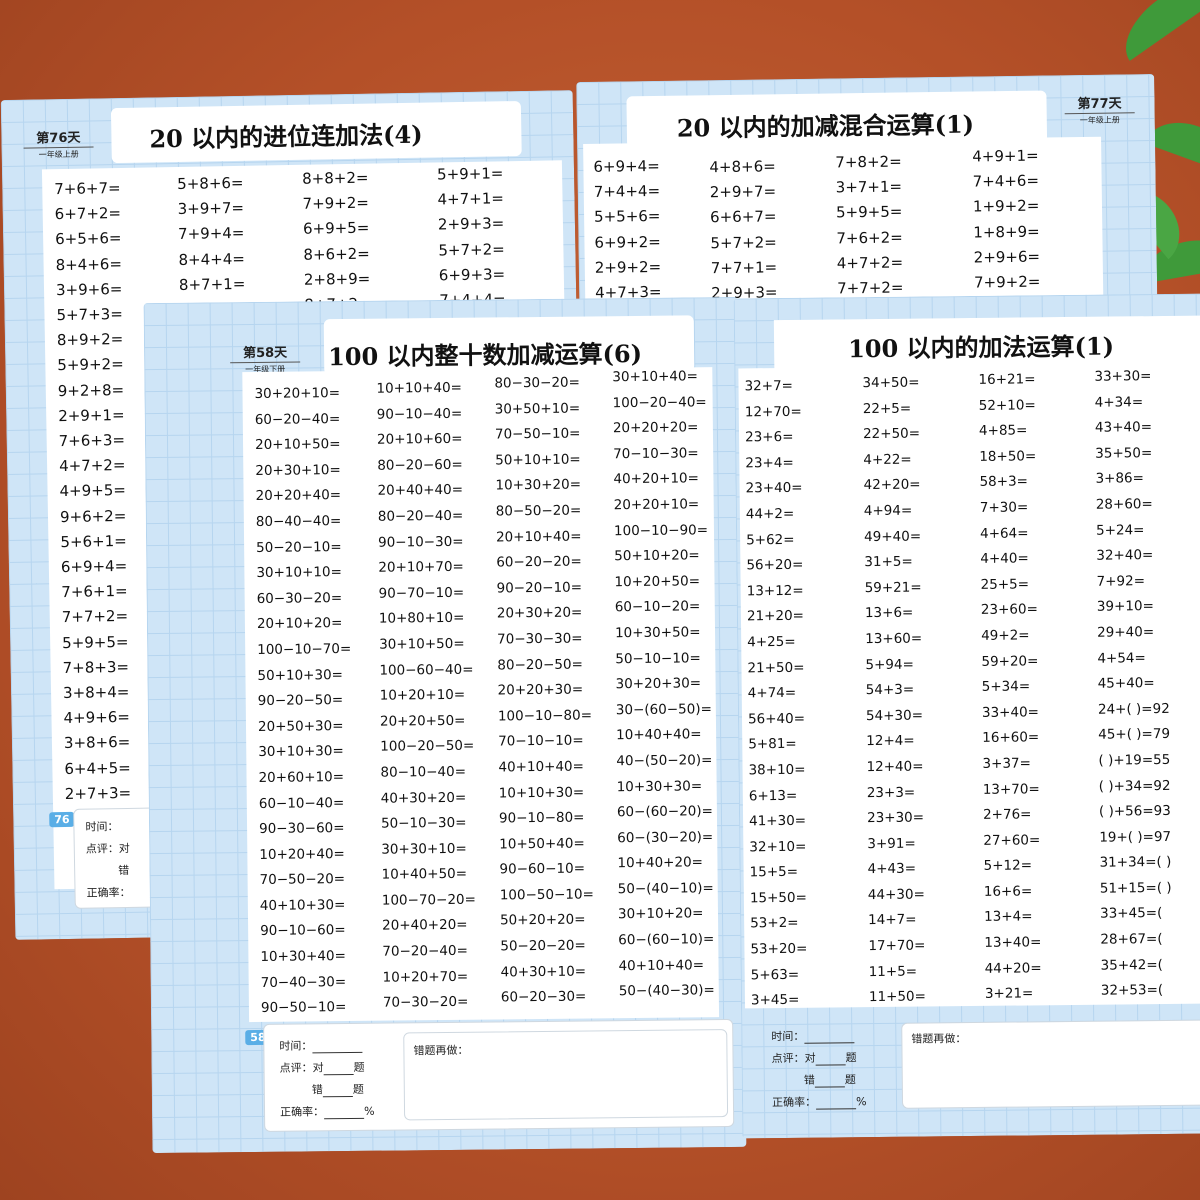 Image resolution: width=1200 pixels, height=1200 pixels. Describe the element at coordinates (1006, 763) in the screenshot. I see `exercise-item: 3+37=` at that location.